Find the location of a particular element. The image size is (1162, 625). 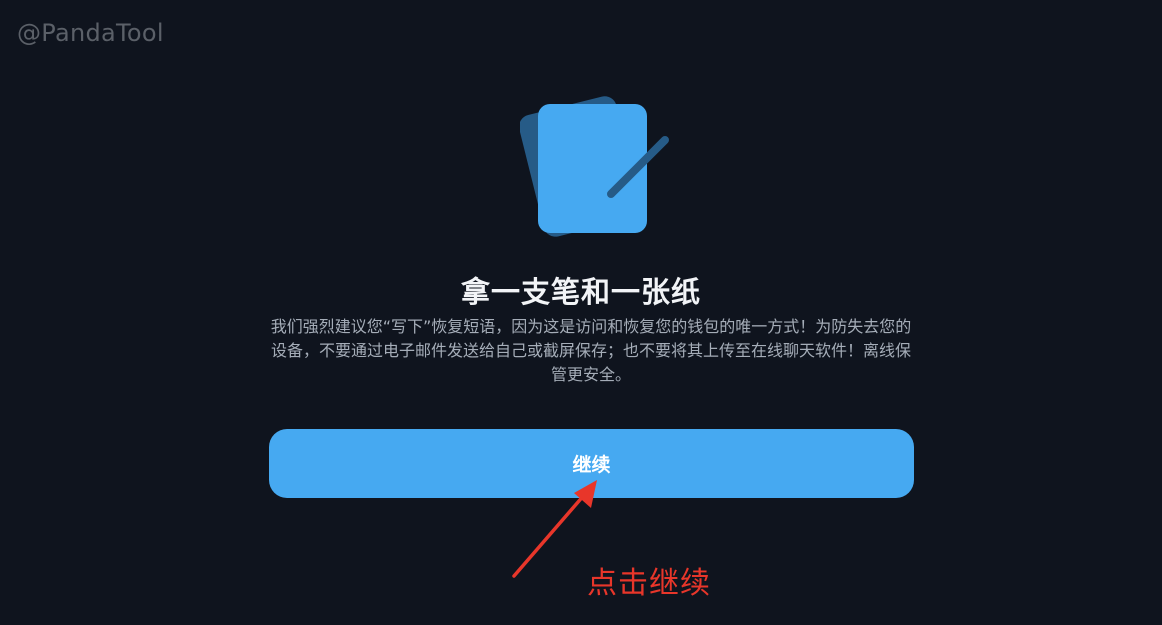

watermark: @PandaTool is located at coordinates (90, 33).